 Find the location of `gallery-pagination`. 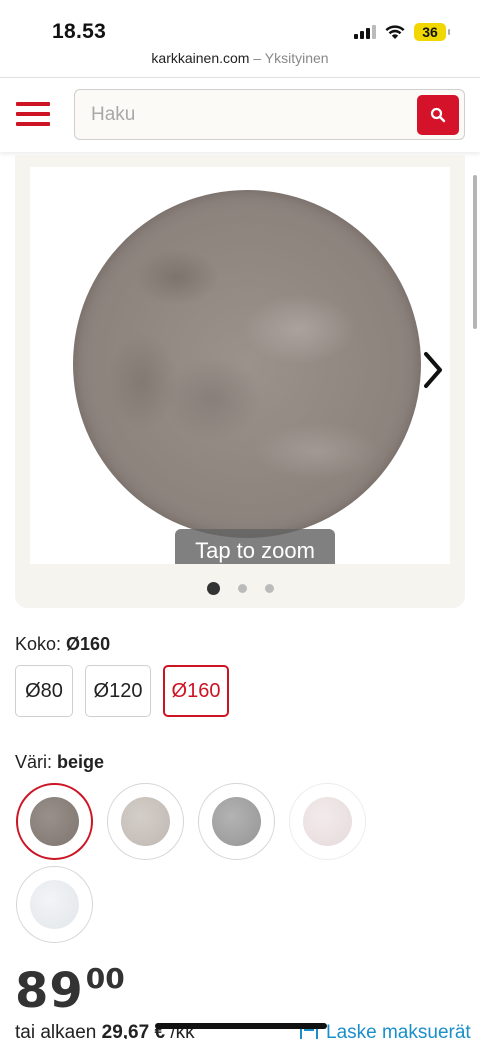

gallery-pagination is located at coordinates (240, 588).